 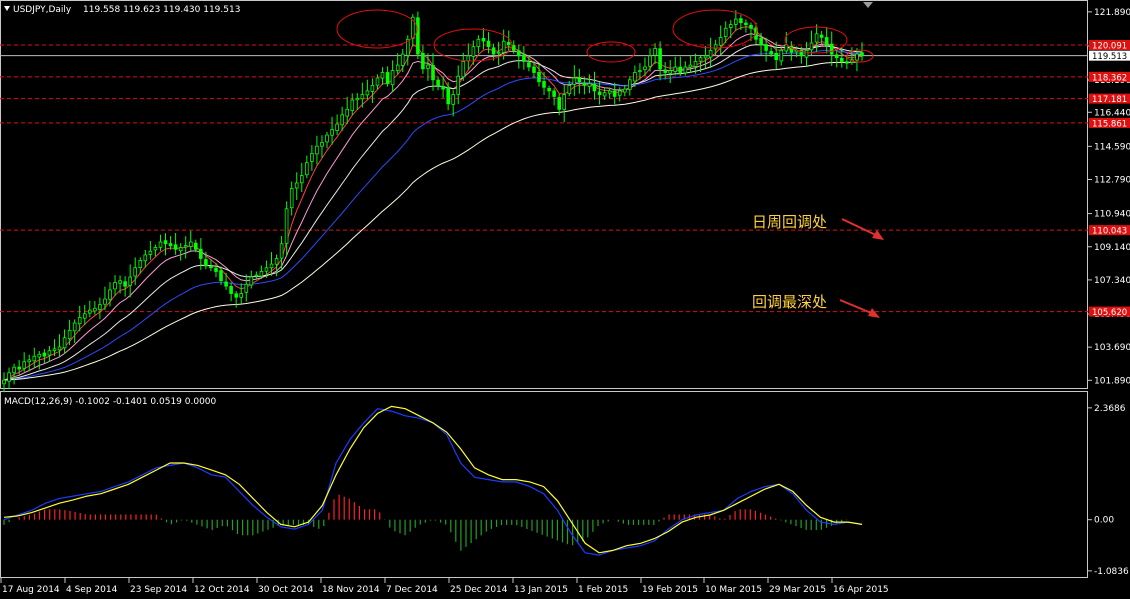 I want to click on ohlc-readout: 119.558 119.623 119.430 119.513, so click(x=161, y=10).